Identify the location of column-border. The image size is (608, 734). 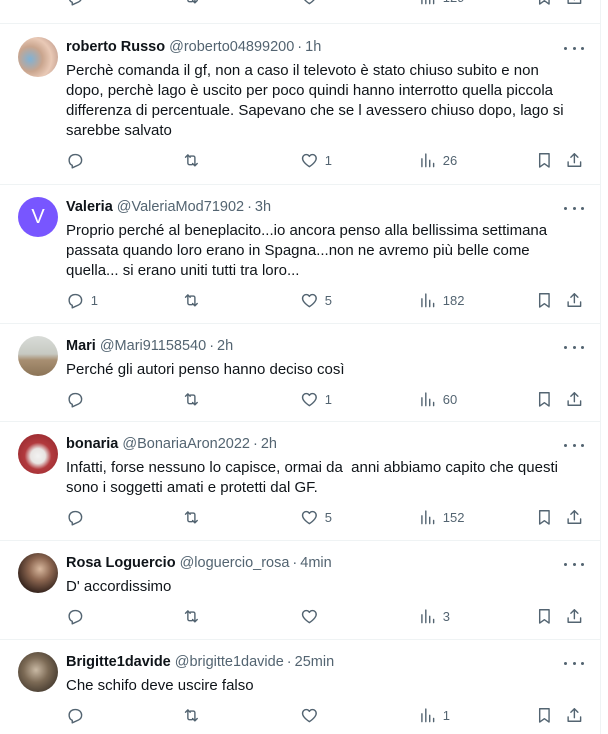
(600, 367).